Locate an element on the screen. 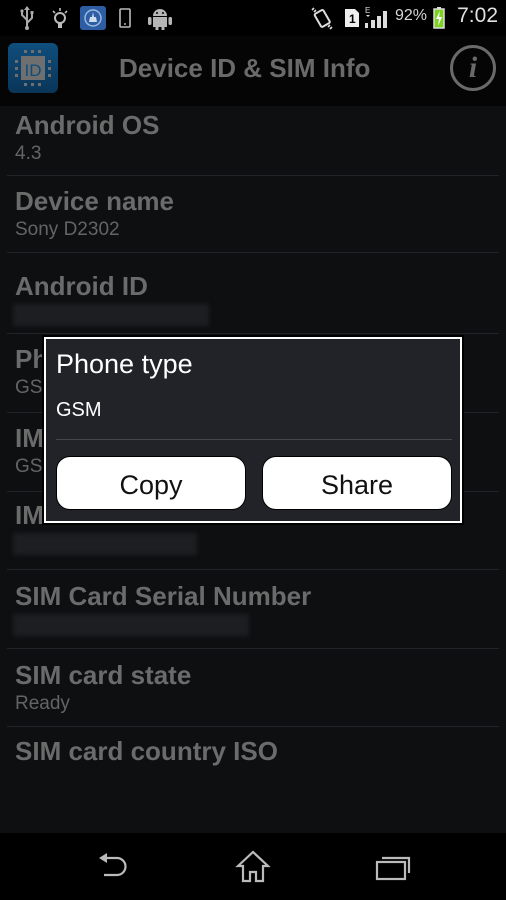 The image size is (506, 900). recents-icon is located at coordinates (393, 868).